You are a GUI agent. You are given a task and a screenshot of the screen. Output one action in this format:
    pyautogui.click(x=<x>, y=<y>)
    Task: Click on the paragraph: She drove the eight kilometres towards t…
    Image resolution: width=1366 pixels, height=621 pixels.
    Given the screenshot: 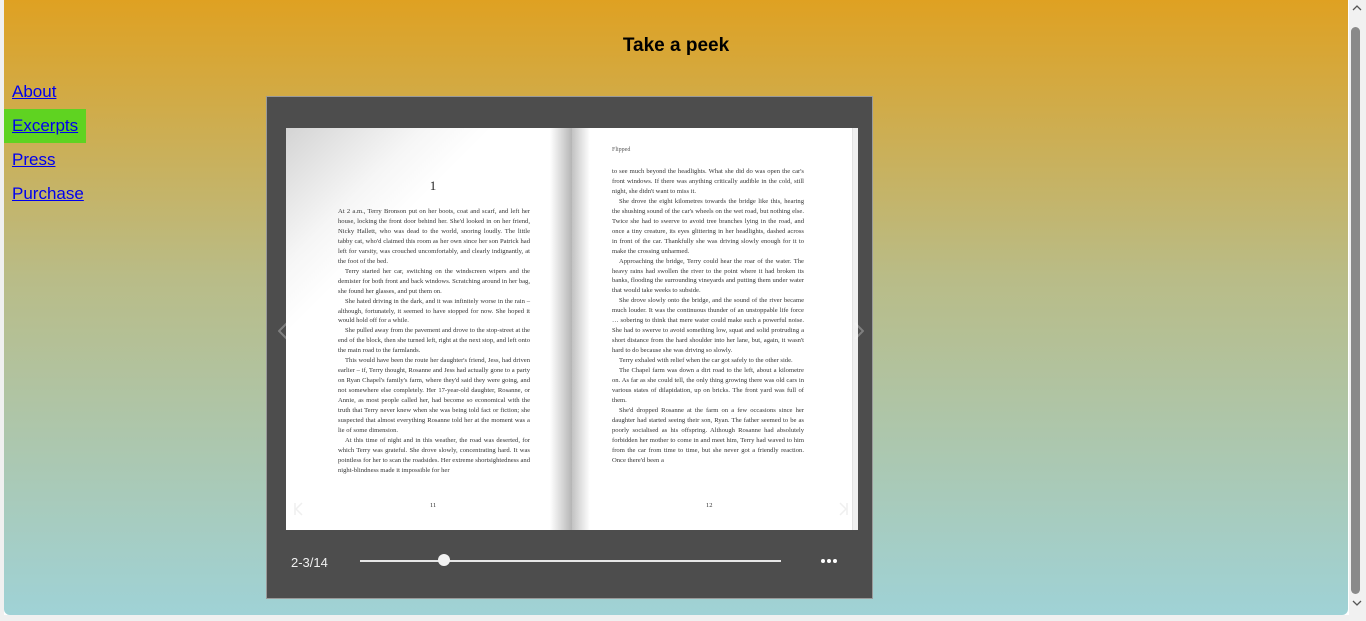 What is the action you would take?
    pyautogui.click(x=708, y=226)
    